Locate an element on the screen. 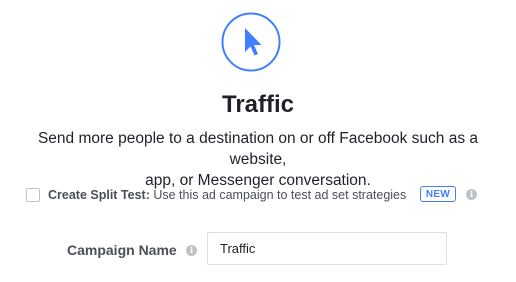 This screenshot has height=282, width=516. split-test-checkbox is located at coordinates (33, 195).